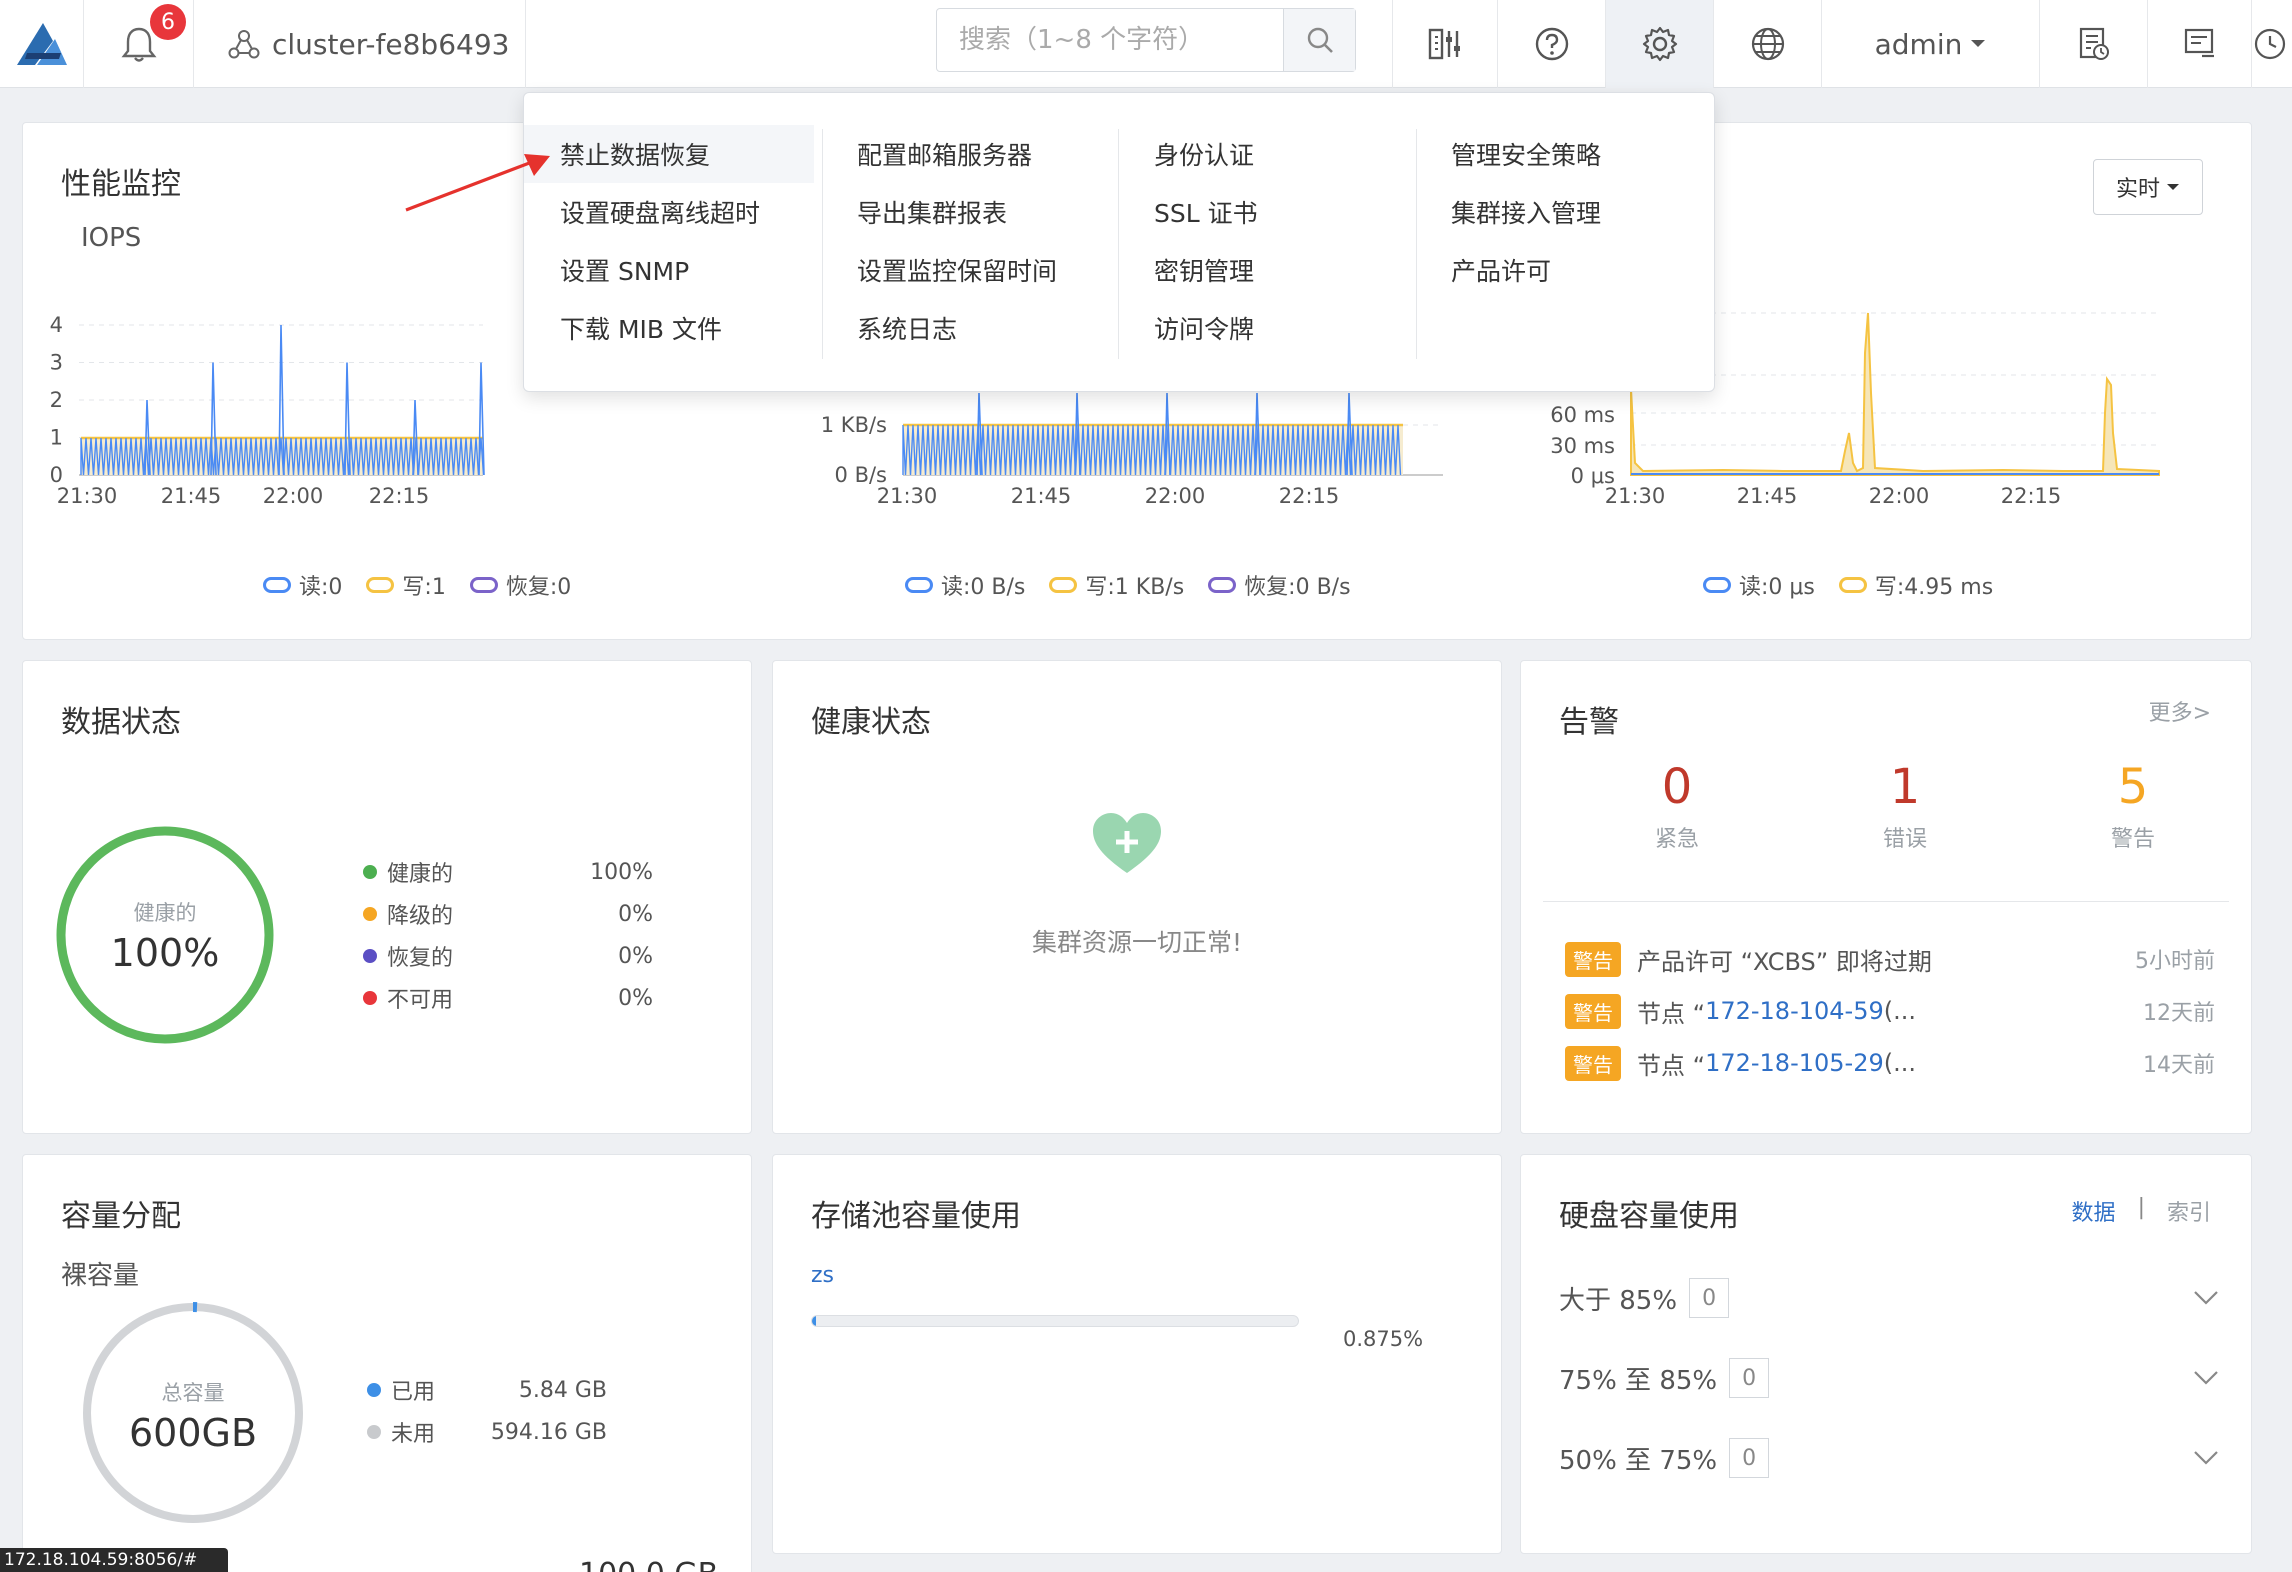 The width and height of the screenshot is (2292, 1572). What do you see at coordinates (56, 325) in the screenshot?
I see `y-tick-label: 4` at bounding box center [56, 325].